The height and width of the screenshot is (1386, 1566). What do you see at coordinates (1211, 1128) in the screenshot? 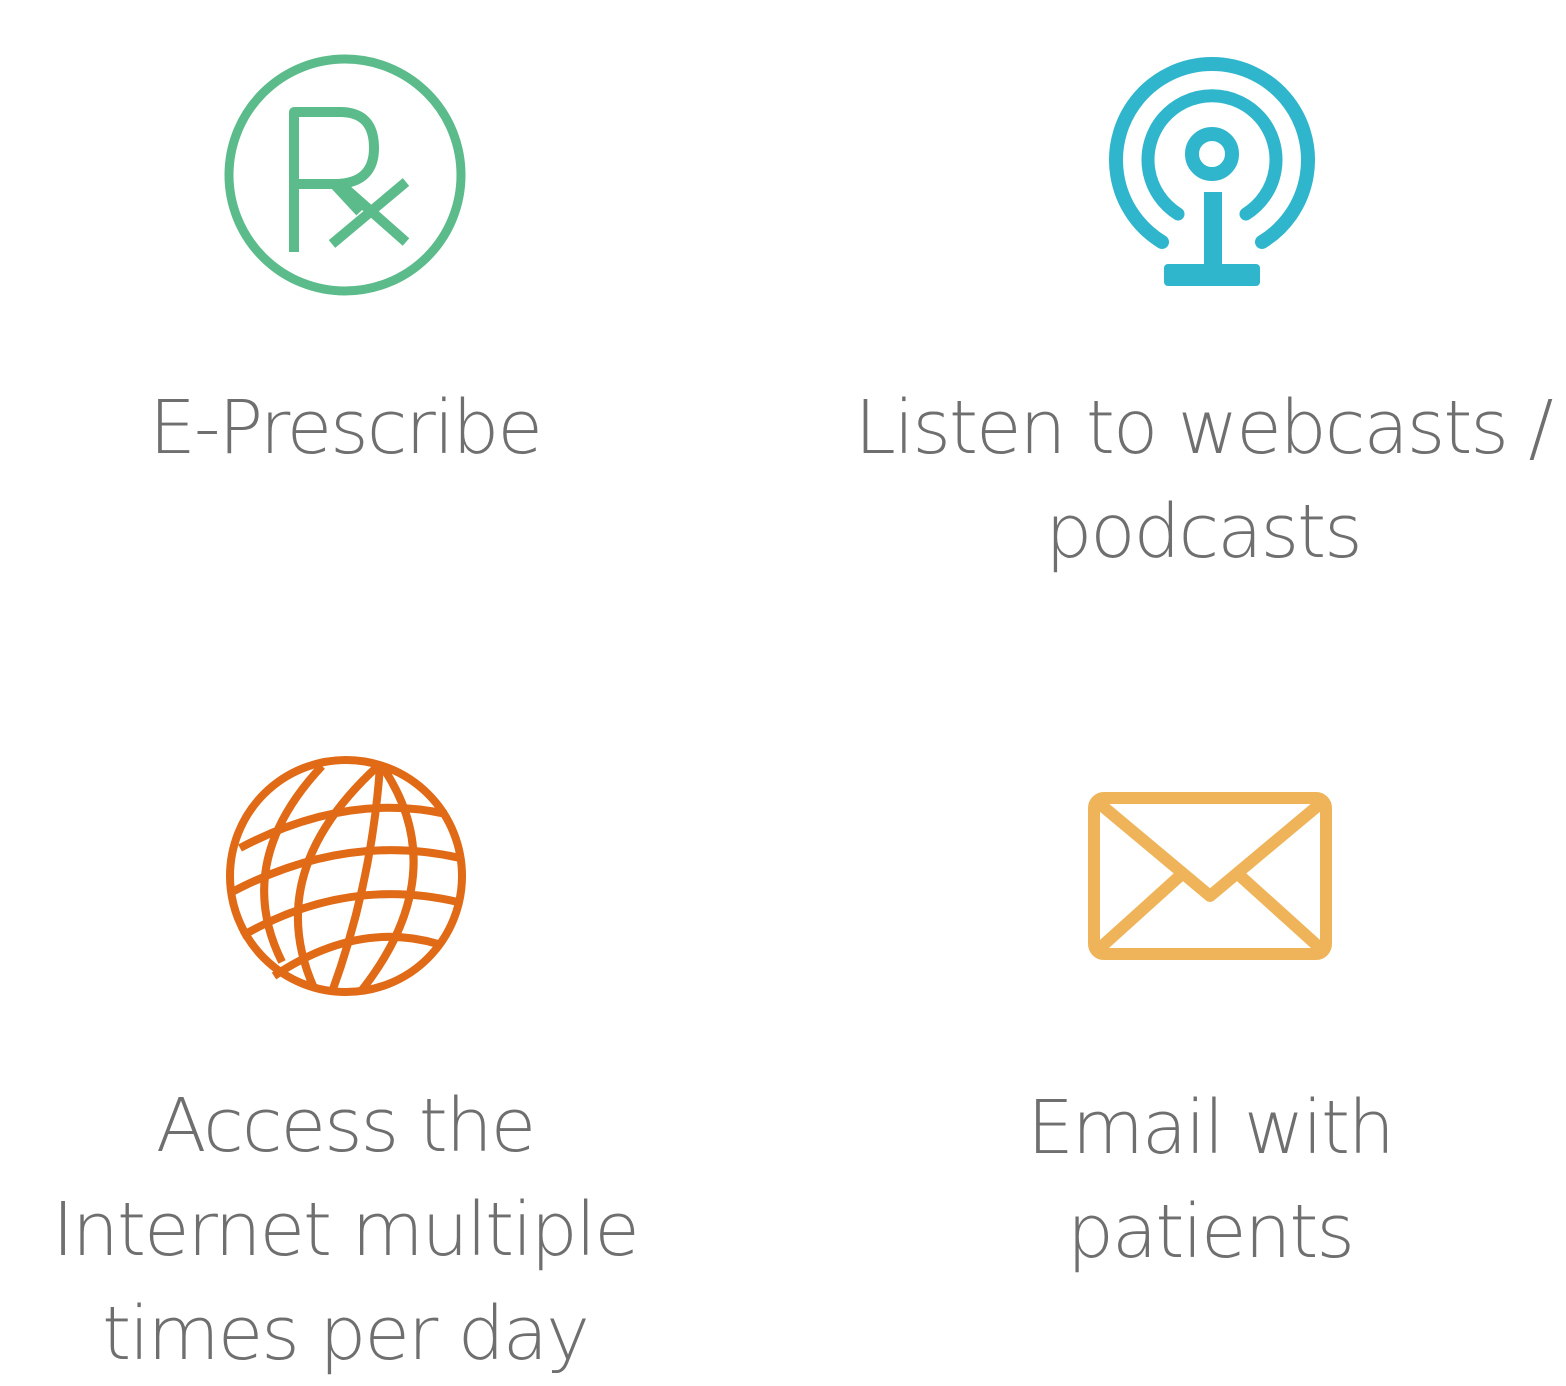
I see `label-line: Email with` at bounding box center [1211, 1128].